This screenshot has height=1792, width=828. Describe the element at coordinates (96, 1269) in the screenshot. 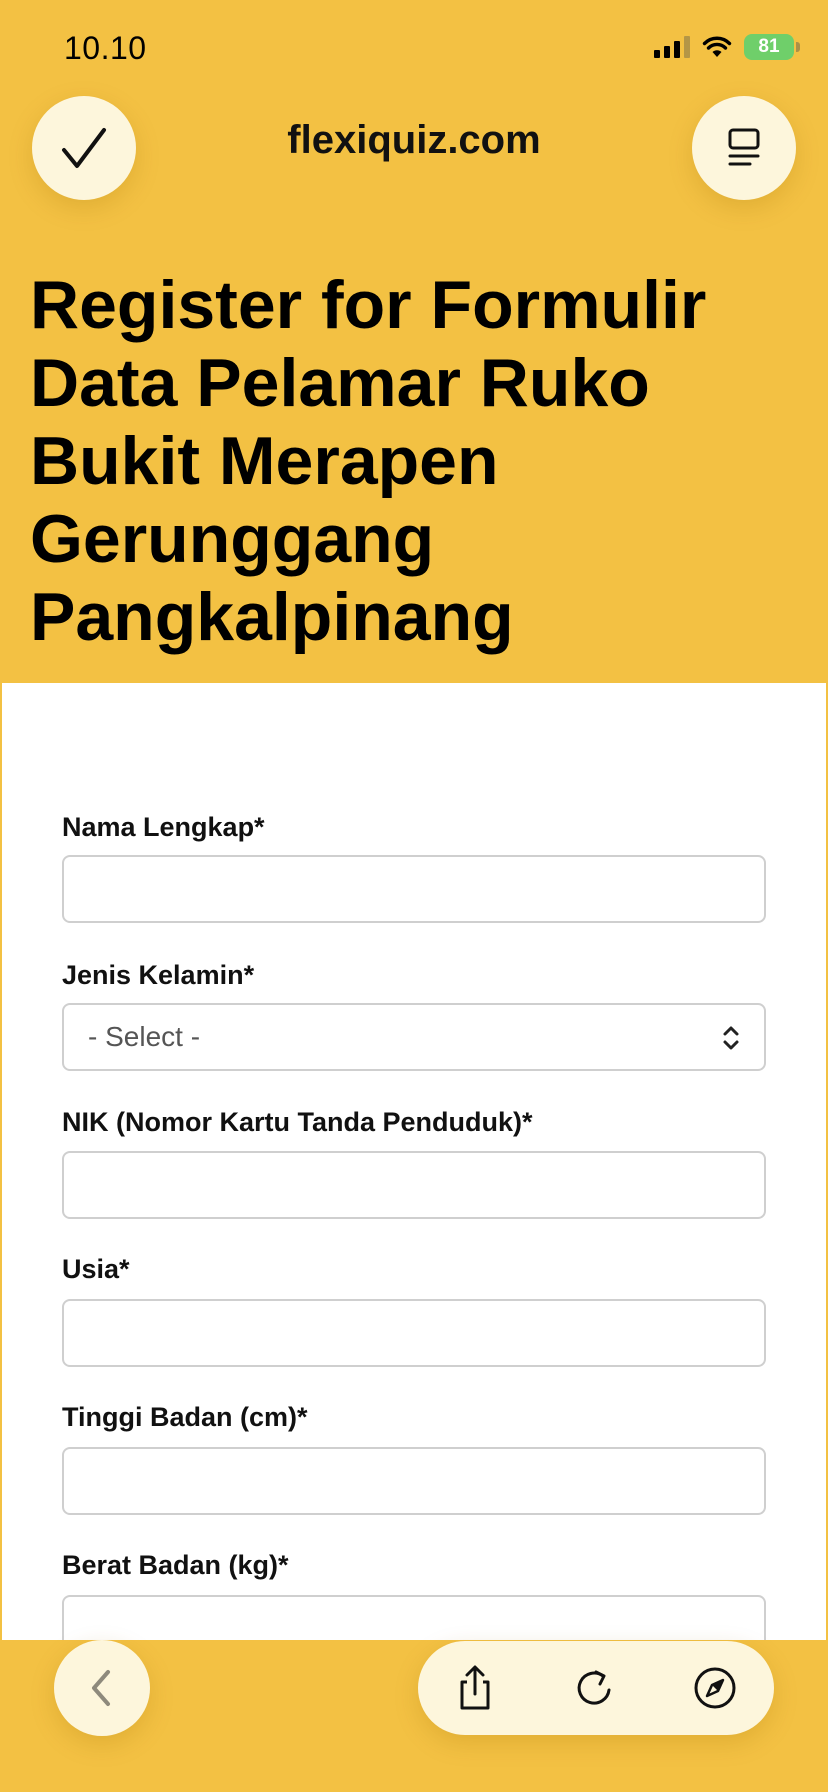

I see `label-usia: Usia*` at that location.